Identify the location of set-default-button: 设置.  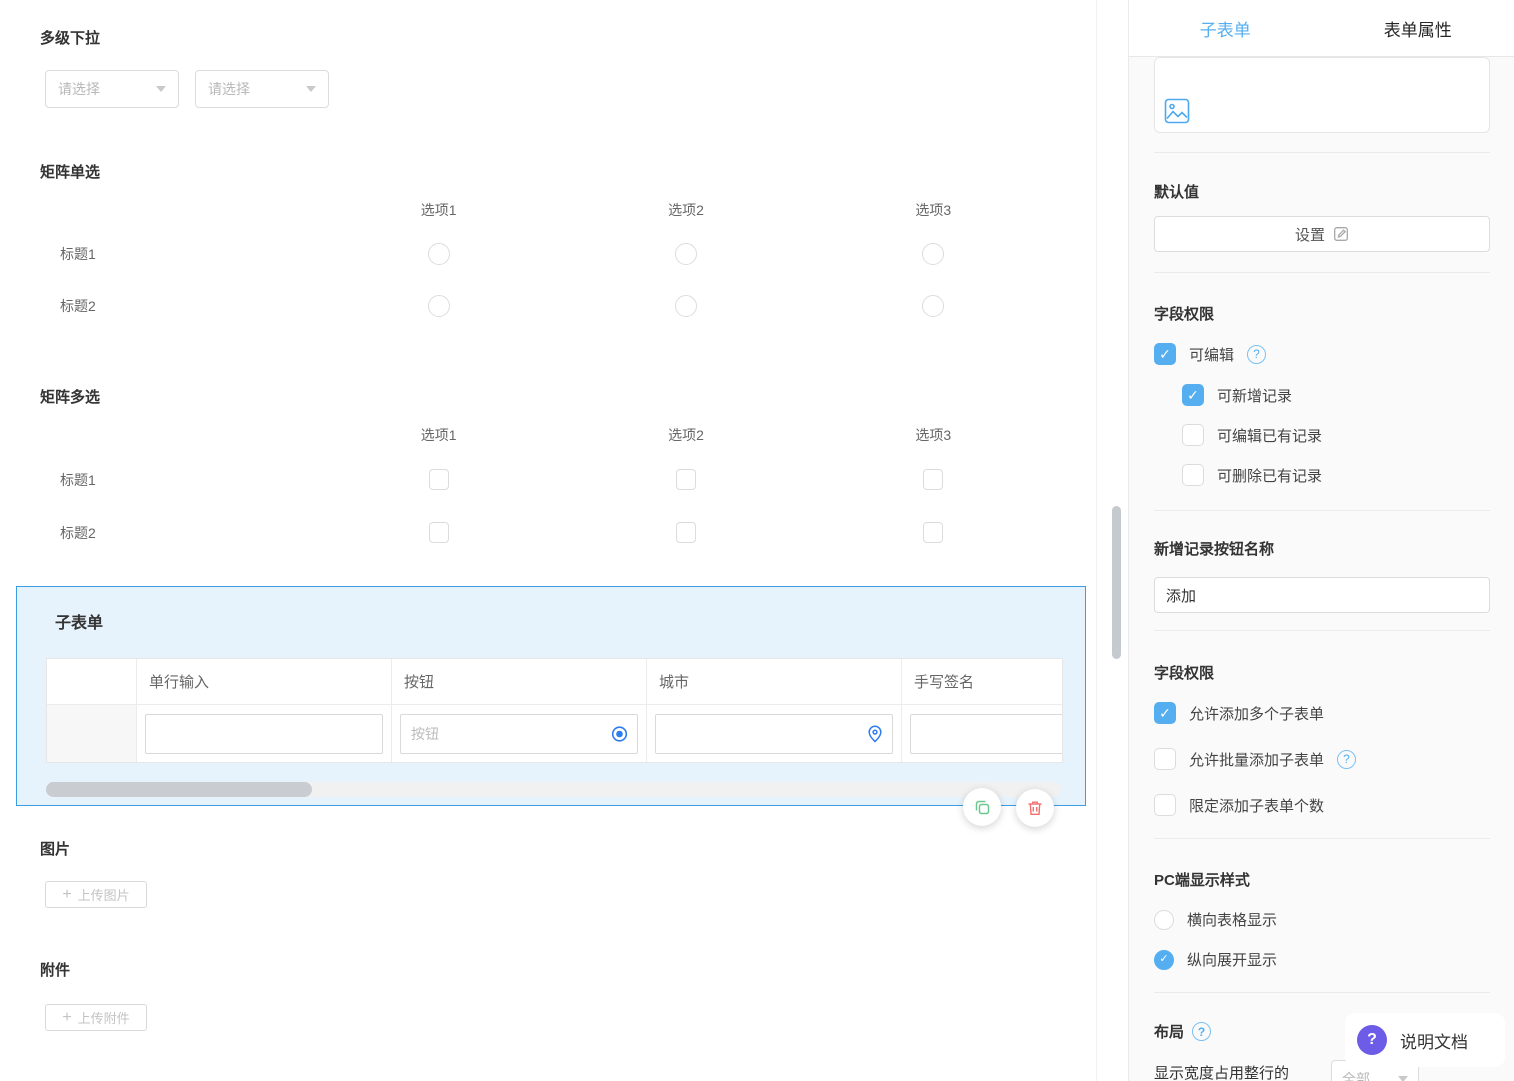
(1322, 234).